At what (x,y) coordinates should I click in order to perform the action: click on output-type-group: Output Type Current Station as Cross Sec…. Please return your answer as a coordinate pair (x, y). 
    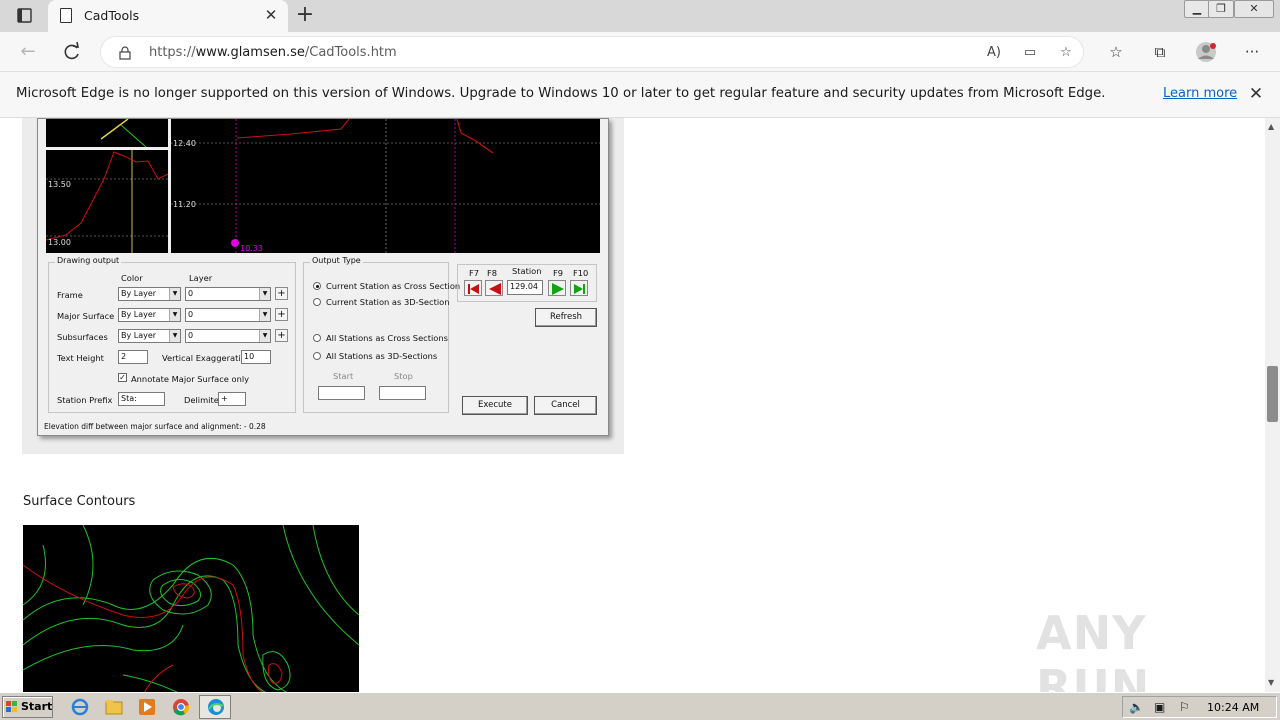
    Looking at the image, I should click on (381, 334).